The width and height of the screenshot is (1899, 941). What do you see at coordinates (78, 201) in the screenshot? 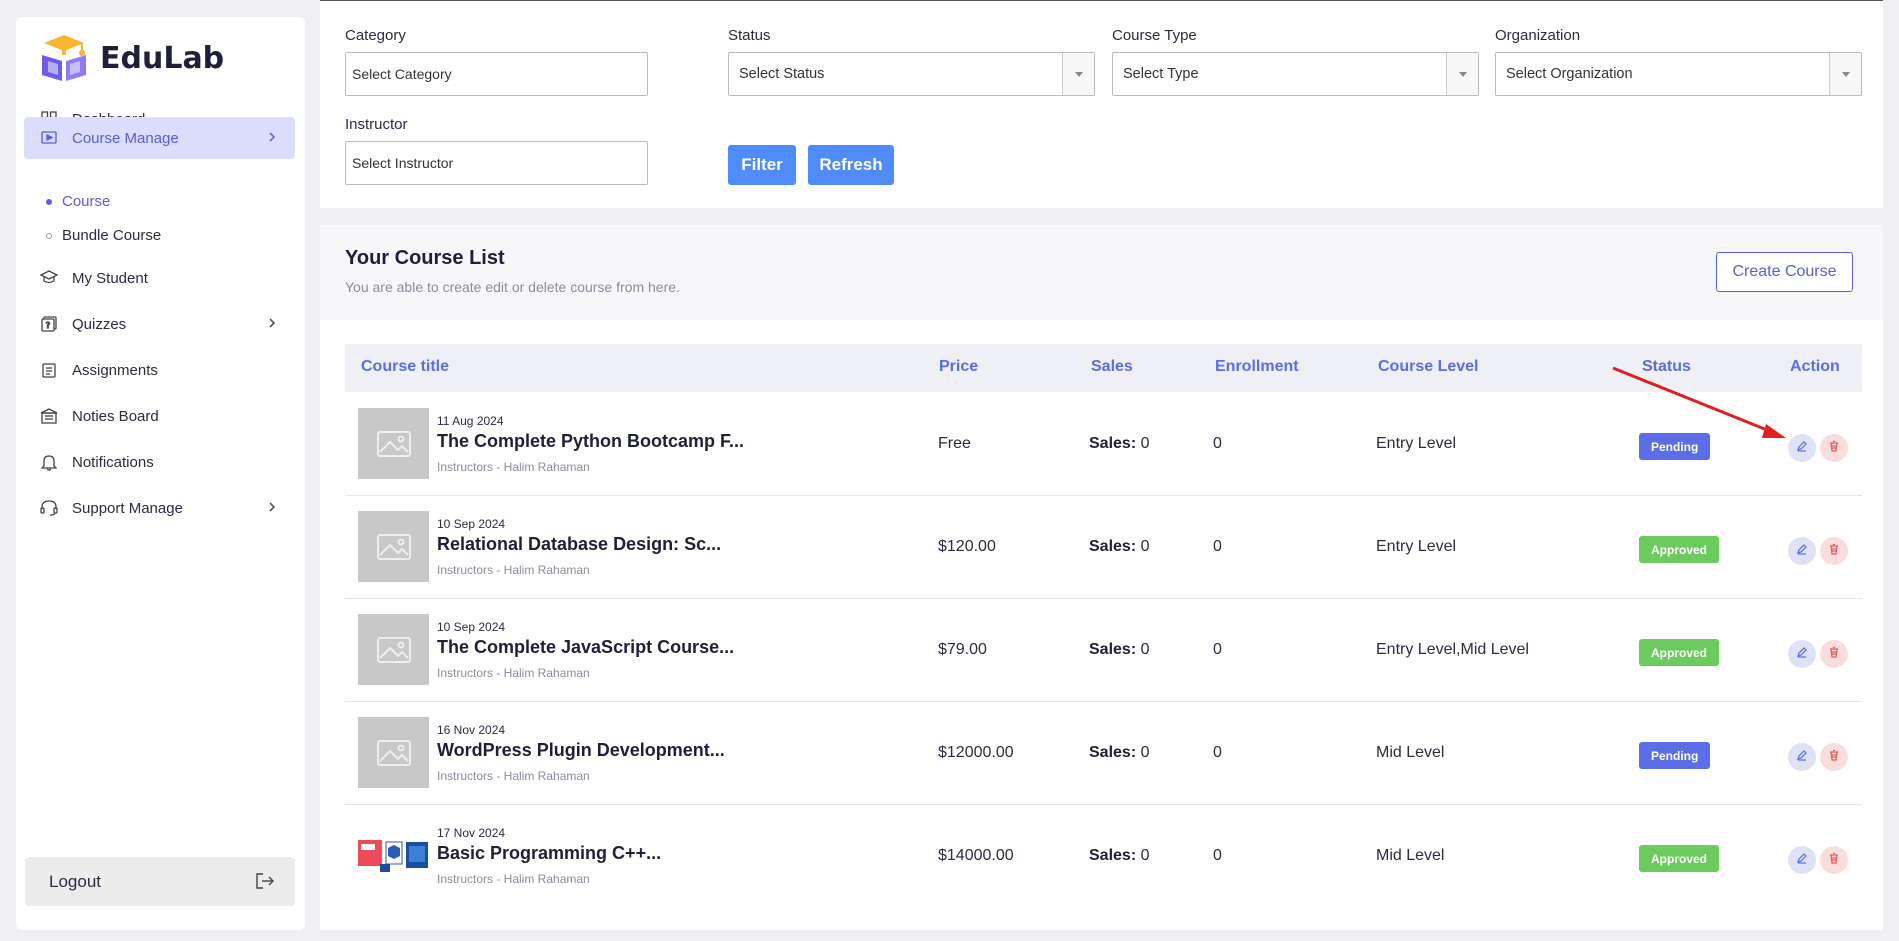
I see `sidebar-subitem-course: Course` at bounding box center [78, 201].